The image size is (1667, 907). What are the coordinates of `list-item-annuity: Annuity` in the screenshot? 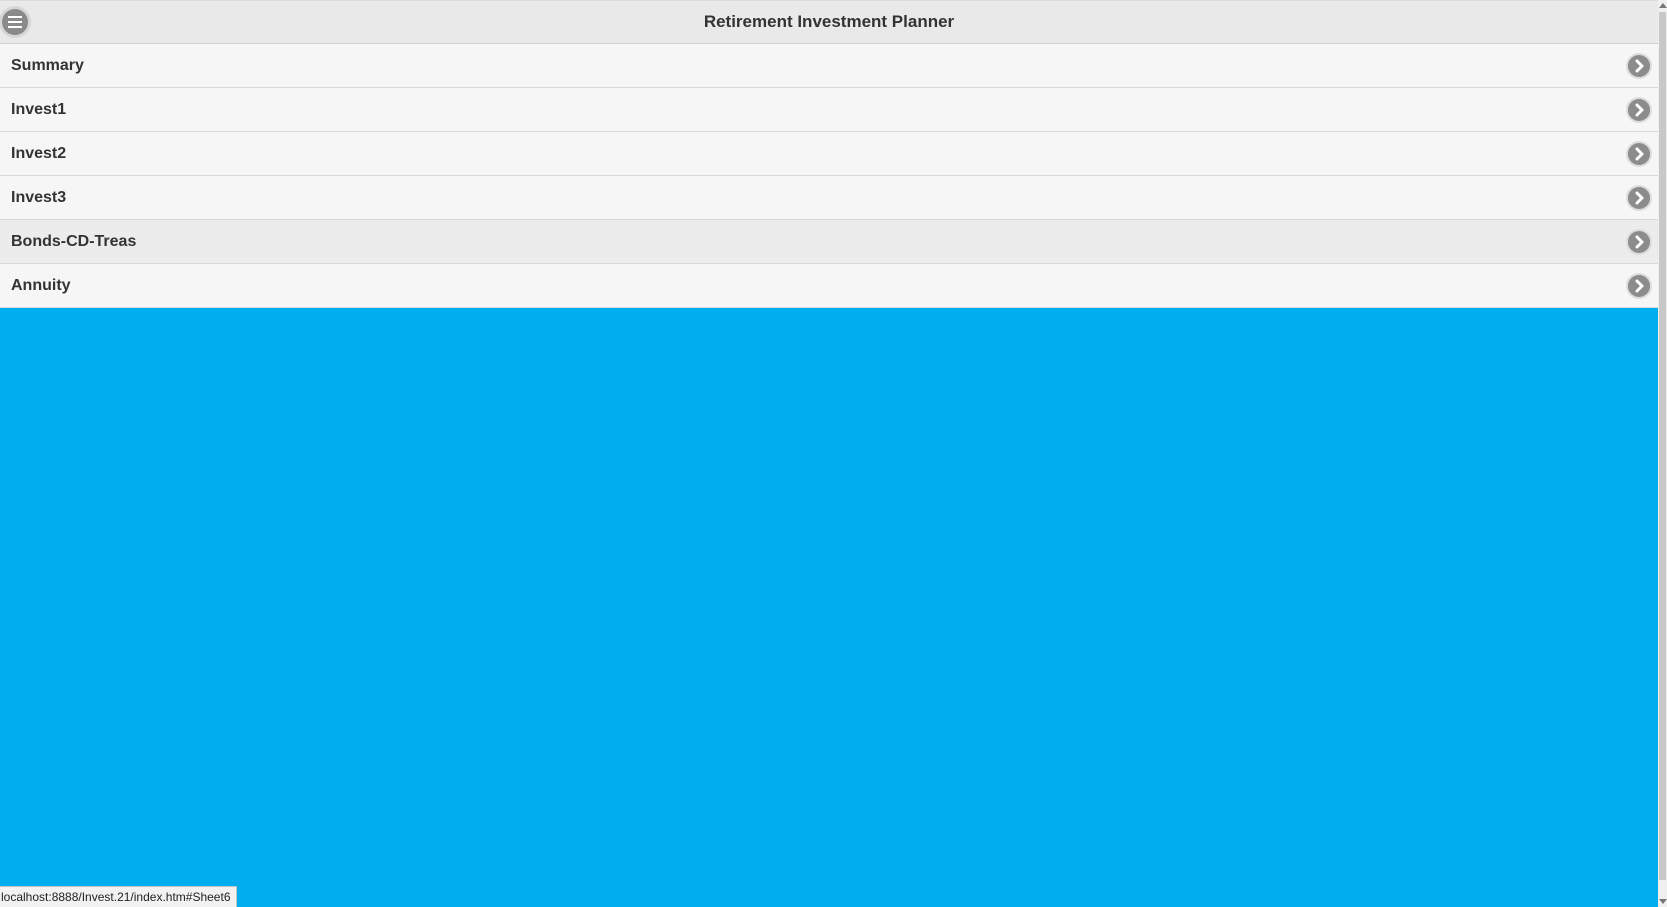 It's located at (829, 286).